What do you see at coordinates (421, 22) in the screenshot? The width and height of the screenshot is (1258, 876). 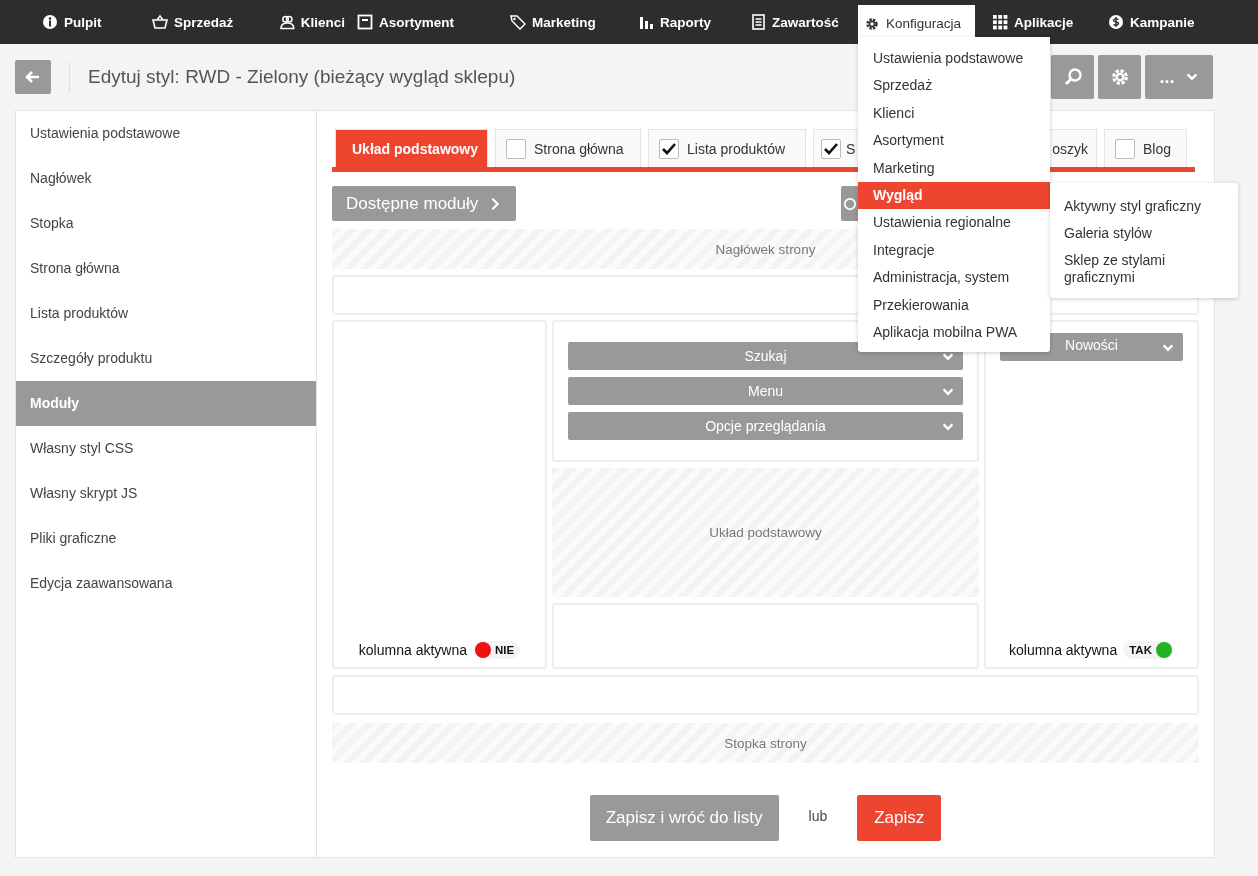 I see `nav-item: Asortyment` at bounding box center [421, 22].